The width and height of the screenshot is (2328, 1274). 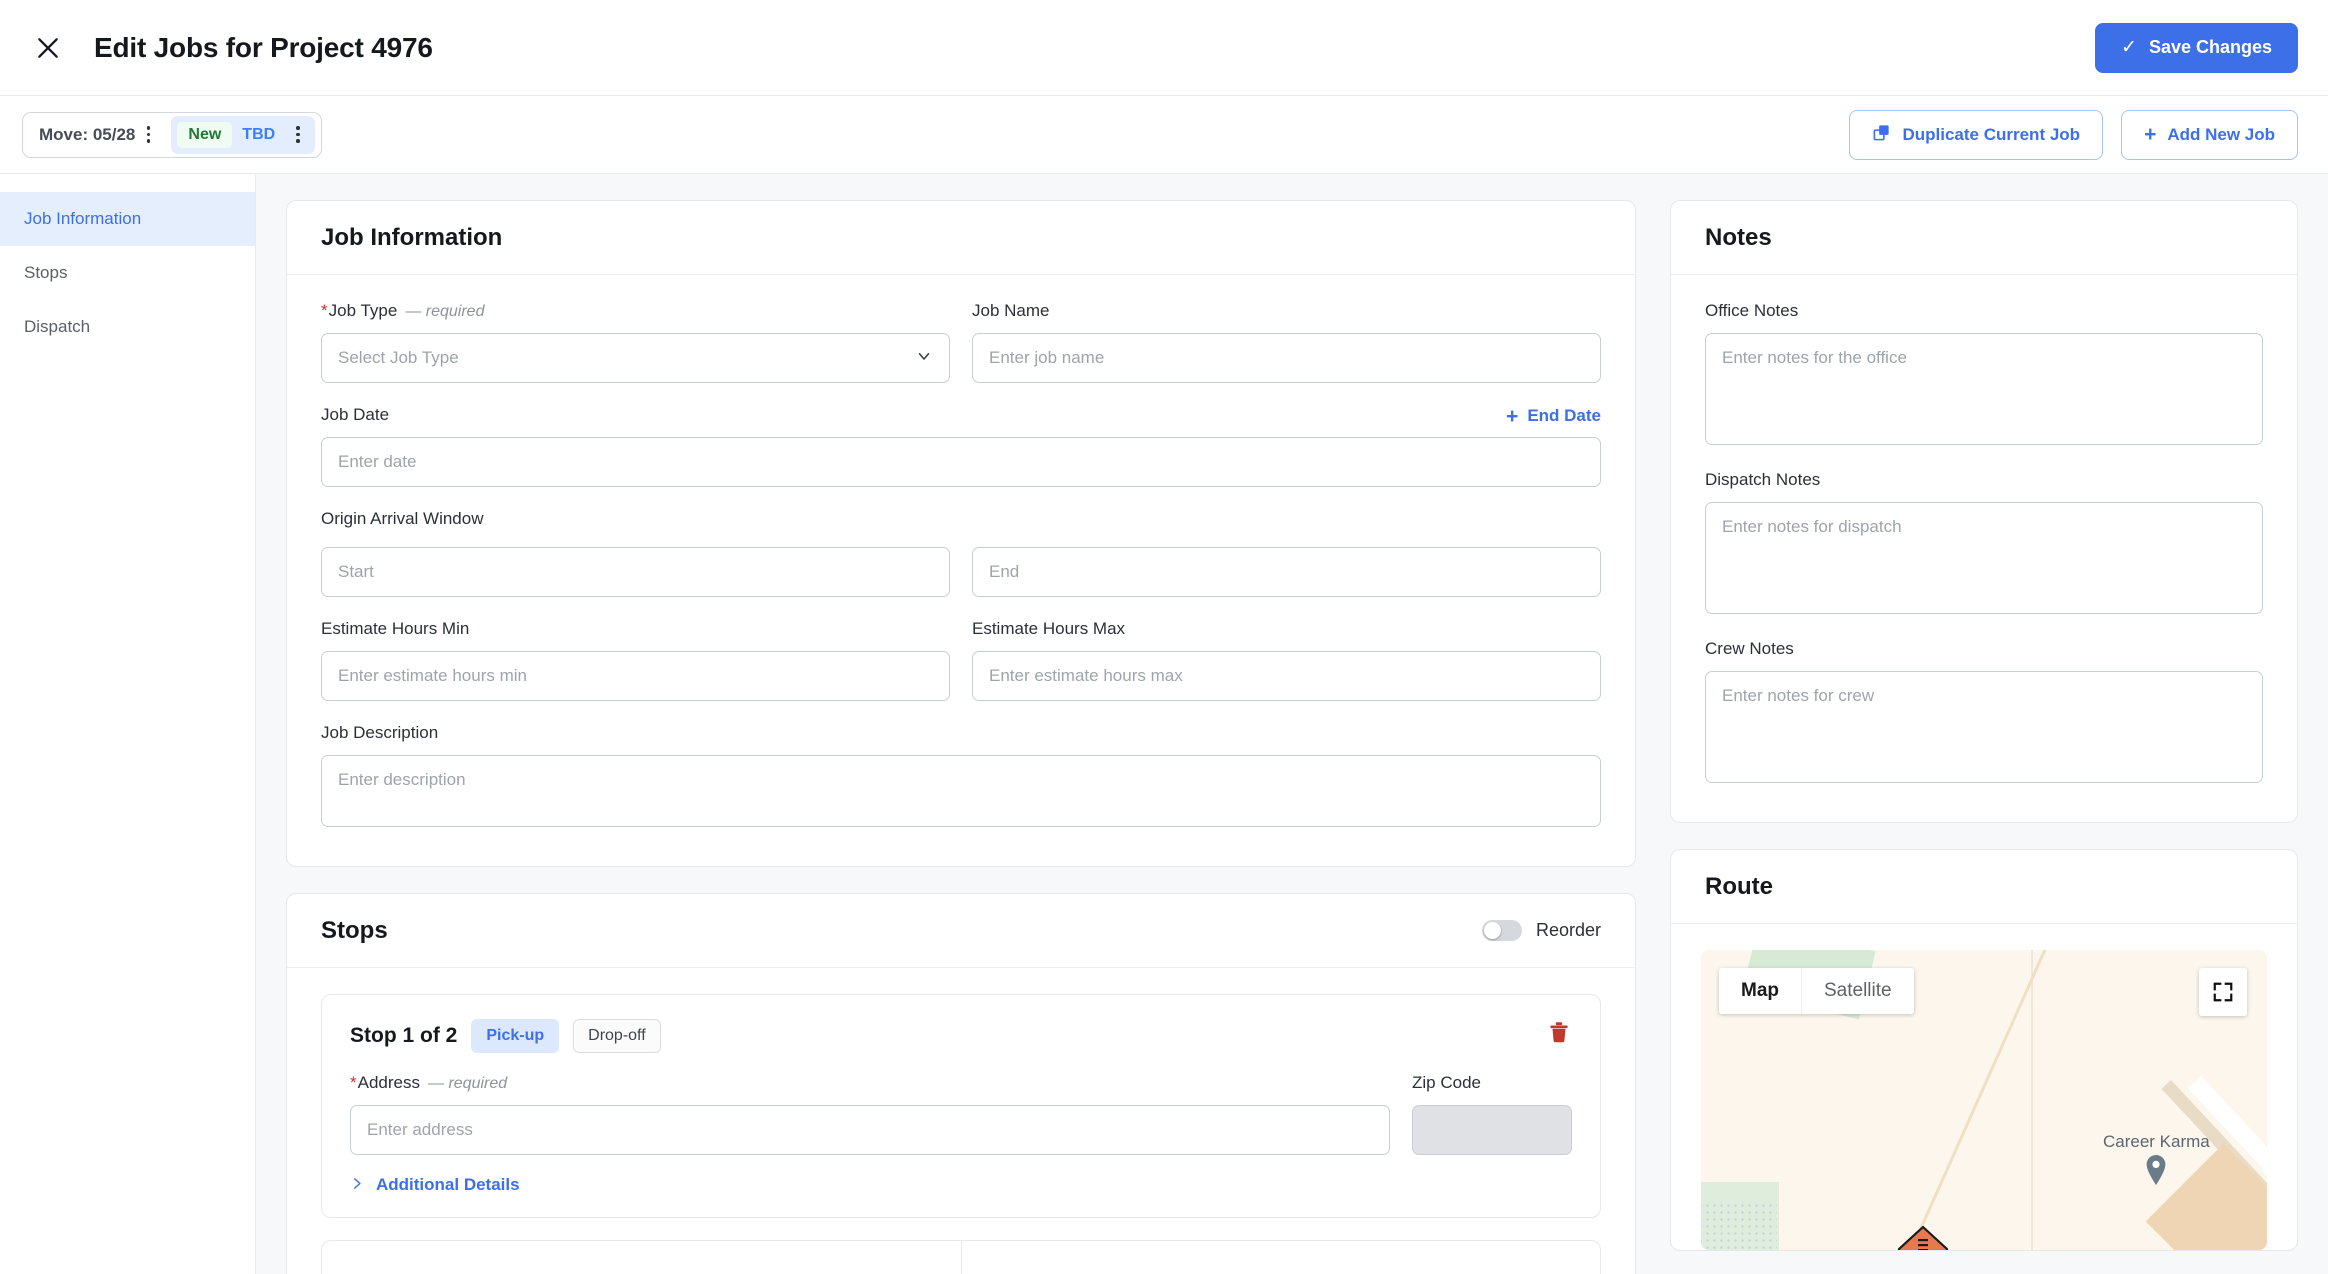 I want to click on route-title: Route, so click(x=1739, y=886).